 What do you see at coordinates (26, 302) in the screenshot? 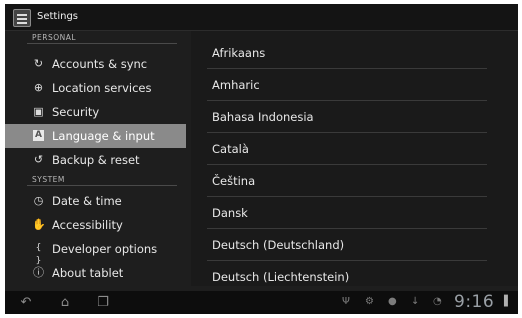
I see `back-icon: ↶` at bounding box center [26, 302].